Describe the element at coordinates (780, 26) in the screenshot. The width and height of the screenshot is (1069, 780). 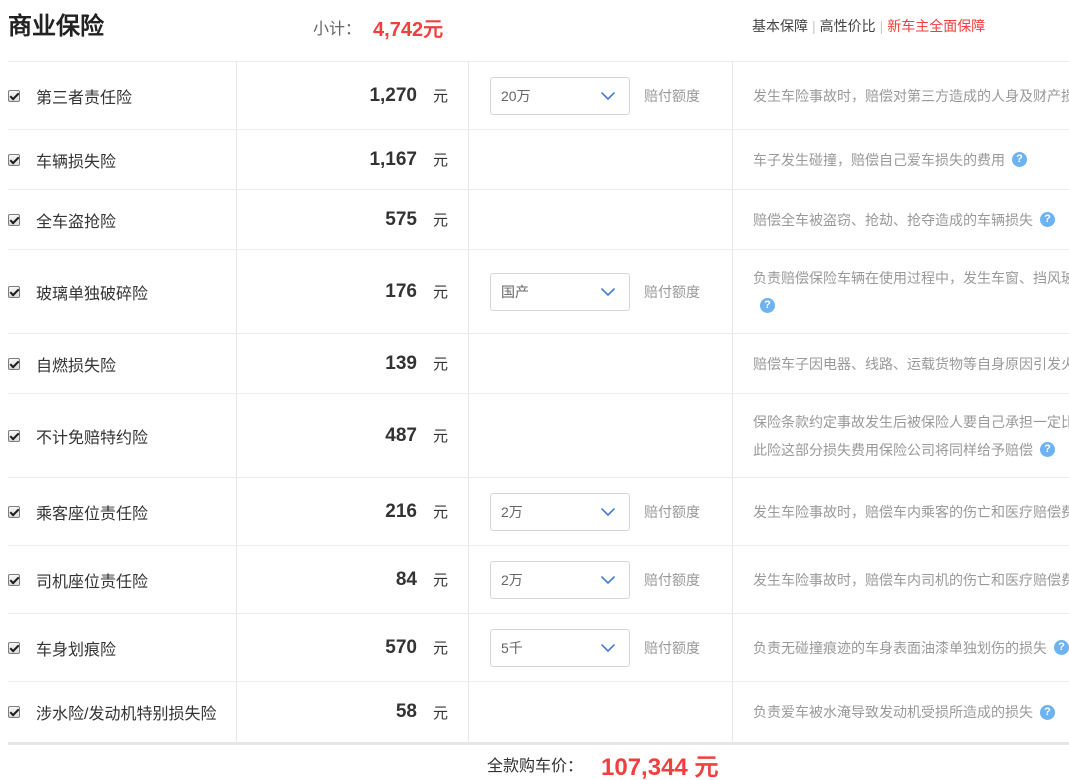
I see `plan-basic: 基本保障` at that location.